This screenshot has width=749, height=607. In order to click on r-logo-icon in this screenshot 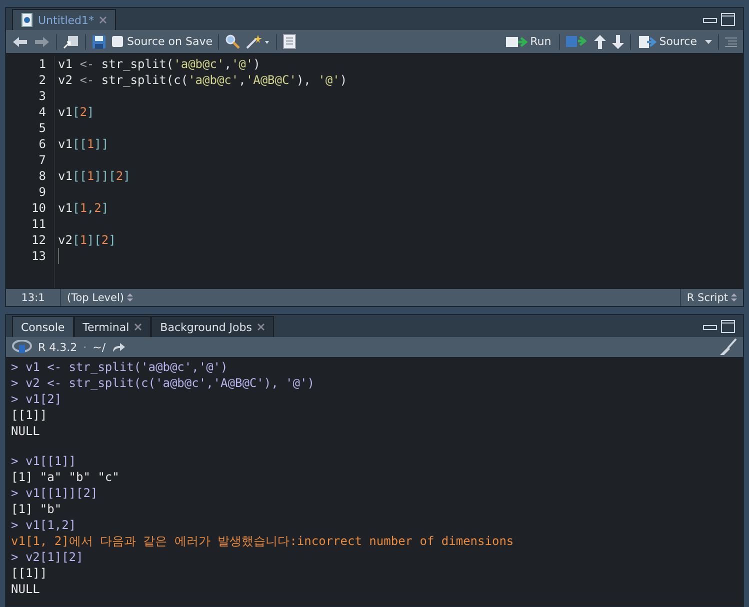, I will do `click(22, 347)`.